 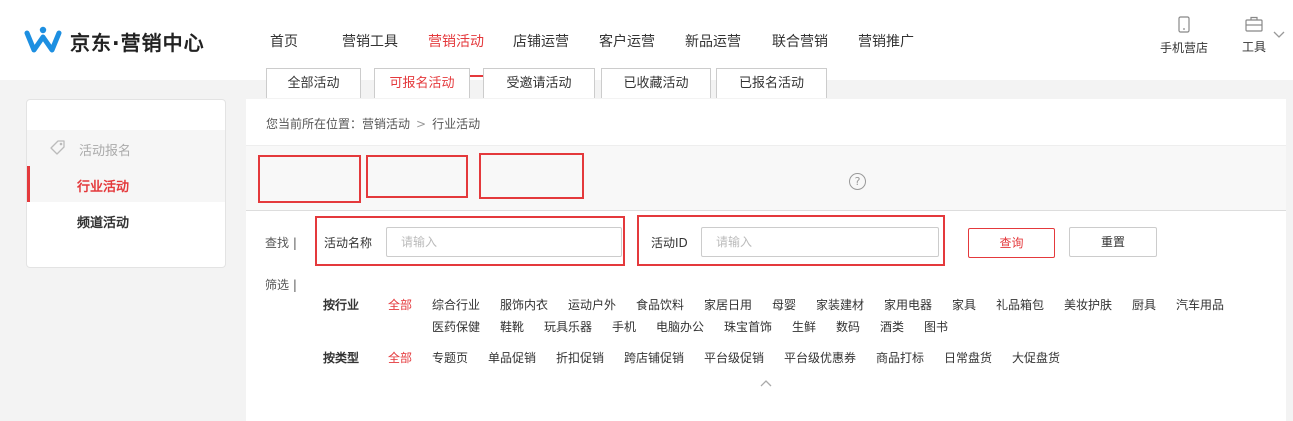 I want to click on tools-label: 工具, so click(x=1254, y=47).